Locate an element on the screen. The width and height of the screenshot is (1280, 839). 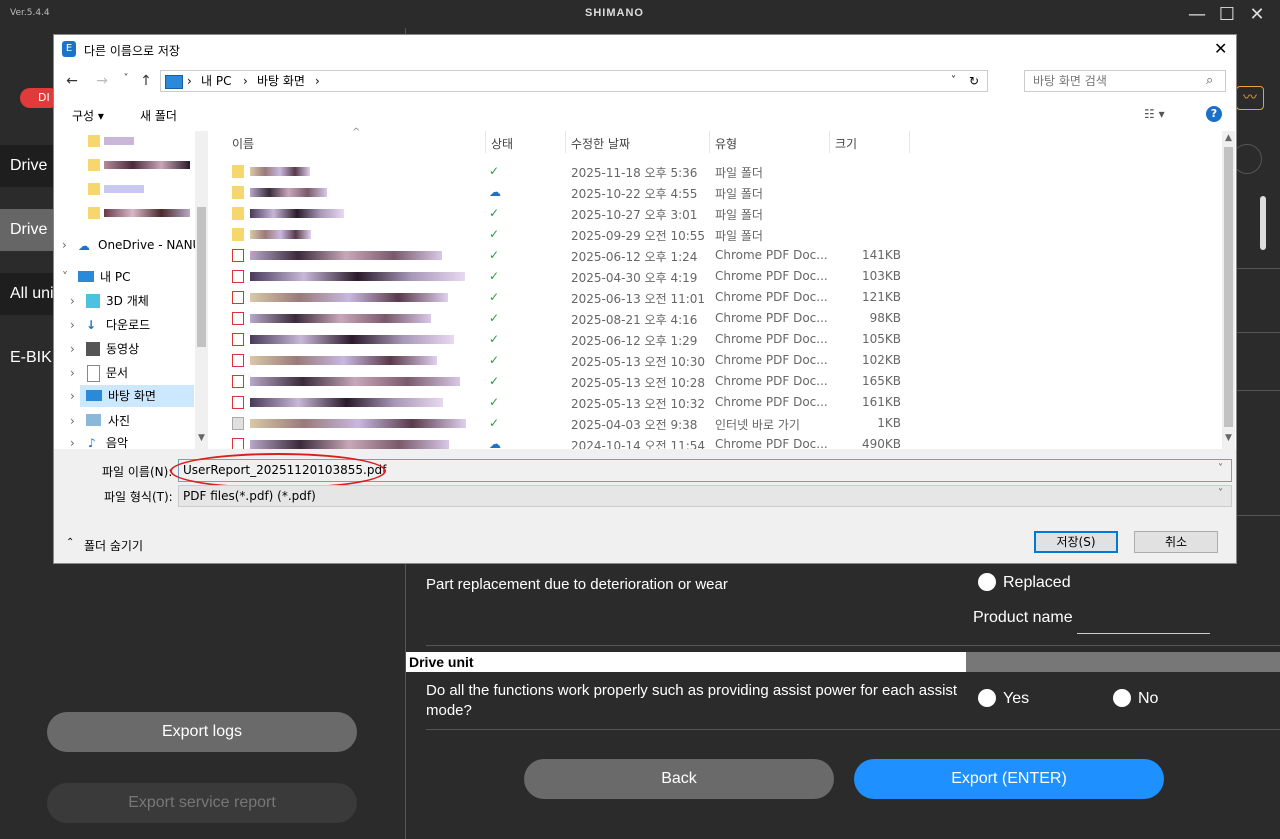
new-folder-button: 새 폴더 is located at coordinates (158, 115).